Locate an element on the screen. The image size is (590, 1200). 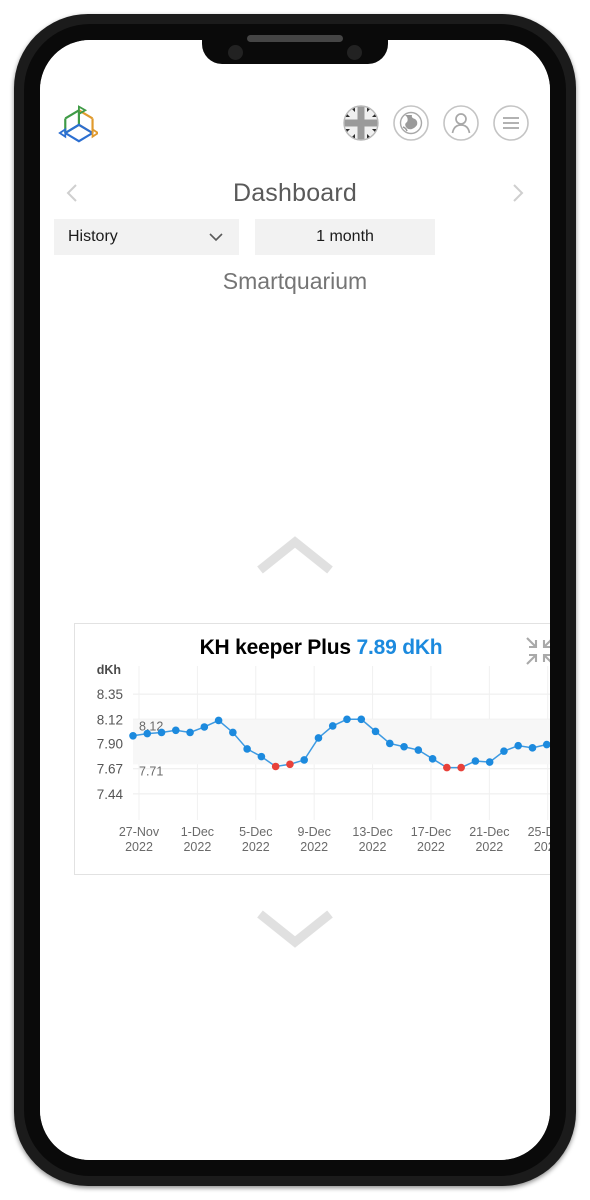
cube-logo is located at coordinates (78, 123).